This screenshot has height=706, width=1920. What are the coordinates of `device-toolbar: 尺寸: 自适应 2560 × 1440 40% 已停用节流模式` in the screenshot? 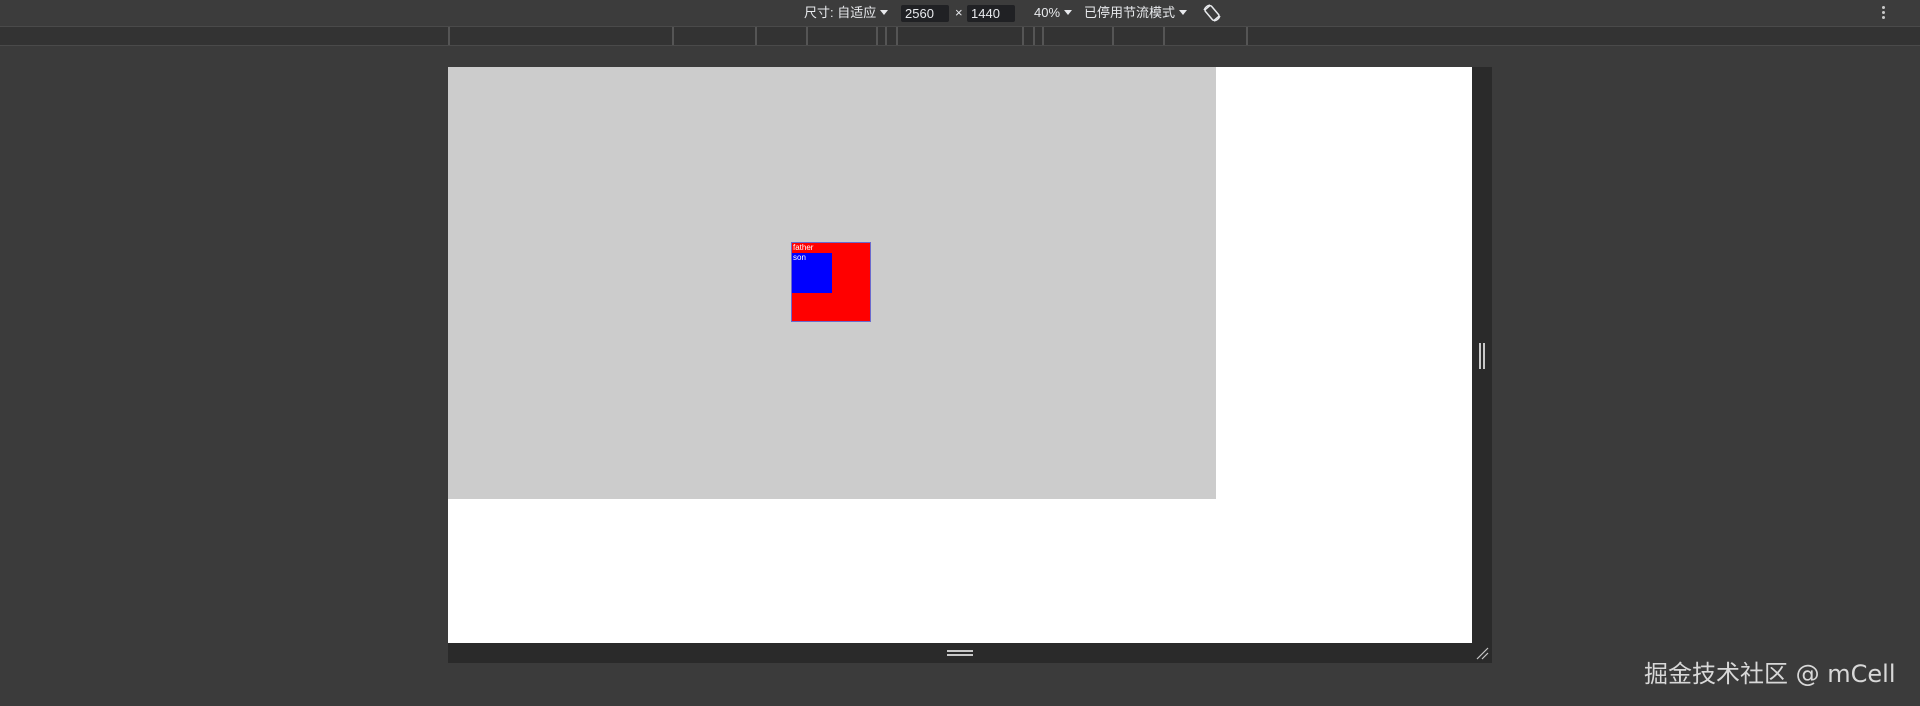 It's located at (960, 13).